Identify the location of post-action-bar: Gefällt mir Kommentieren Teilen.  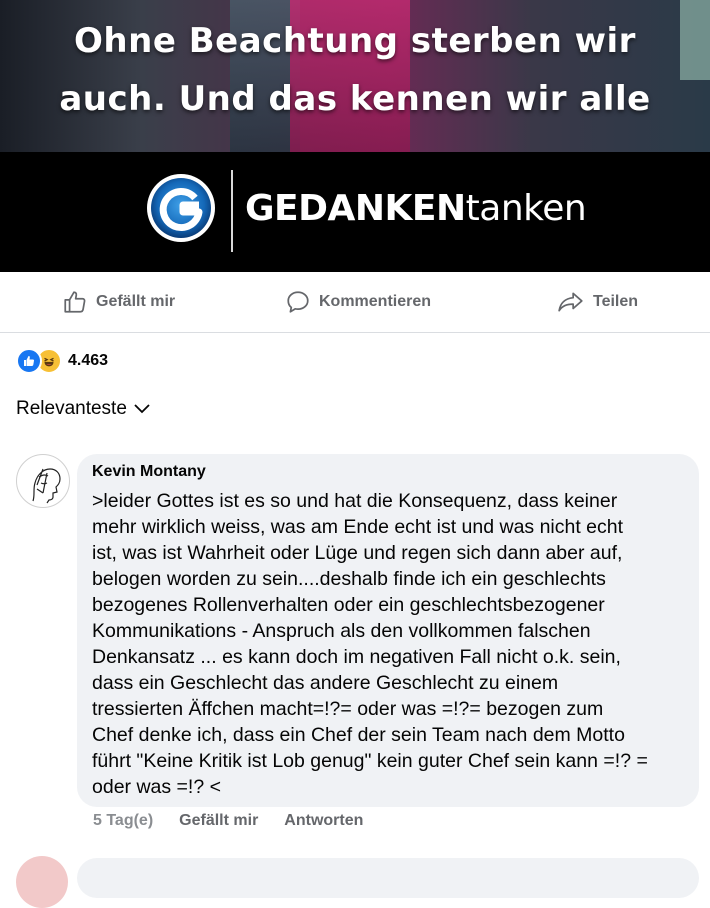
(355, 302).